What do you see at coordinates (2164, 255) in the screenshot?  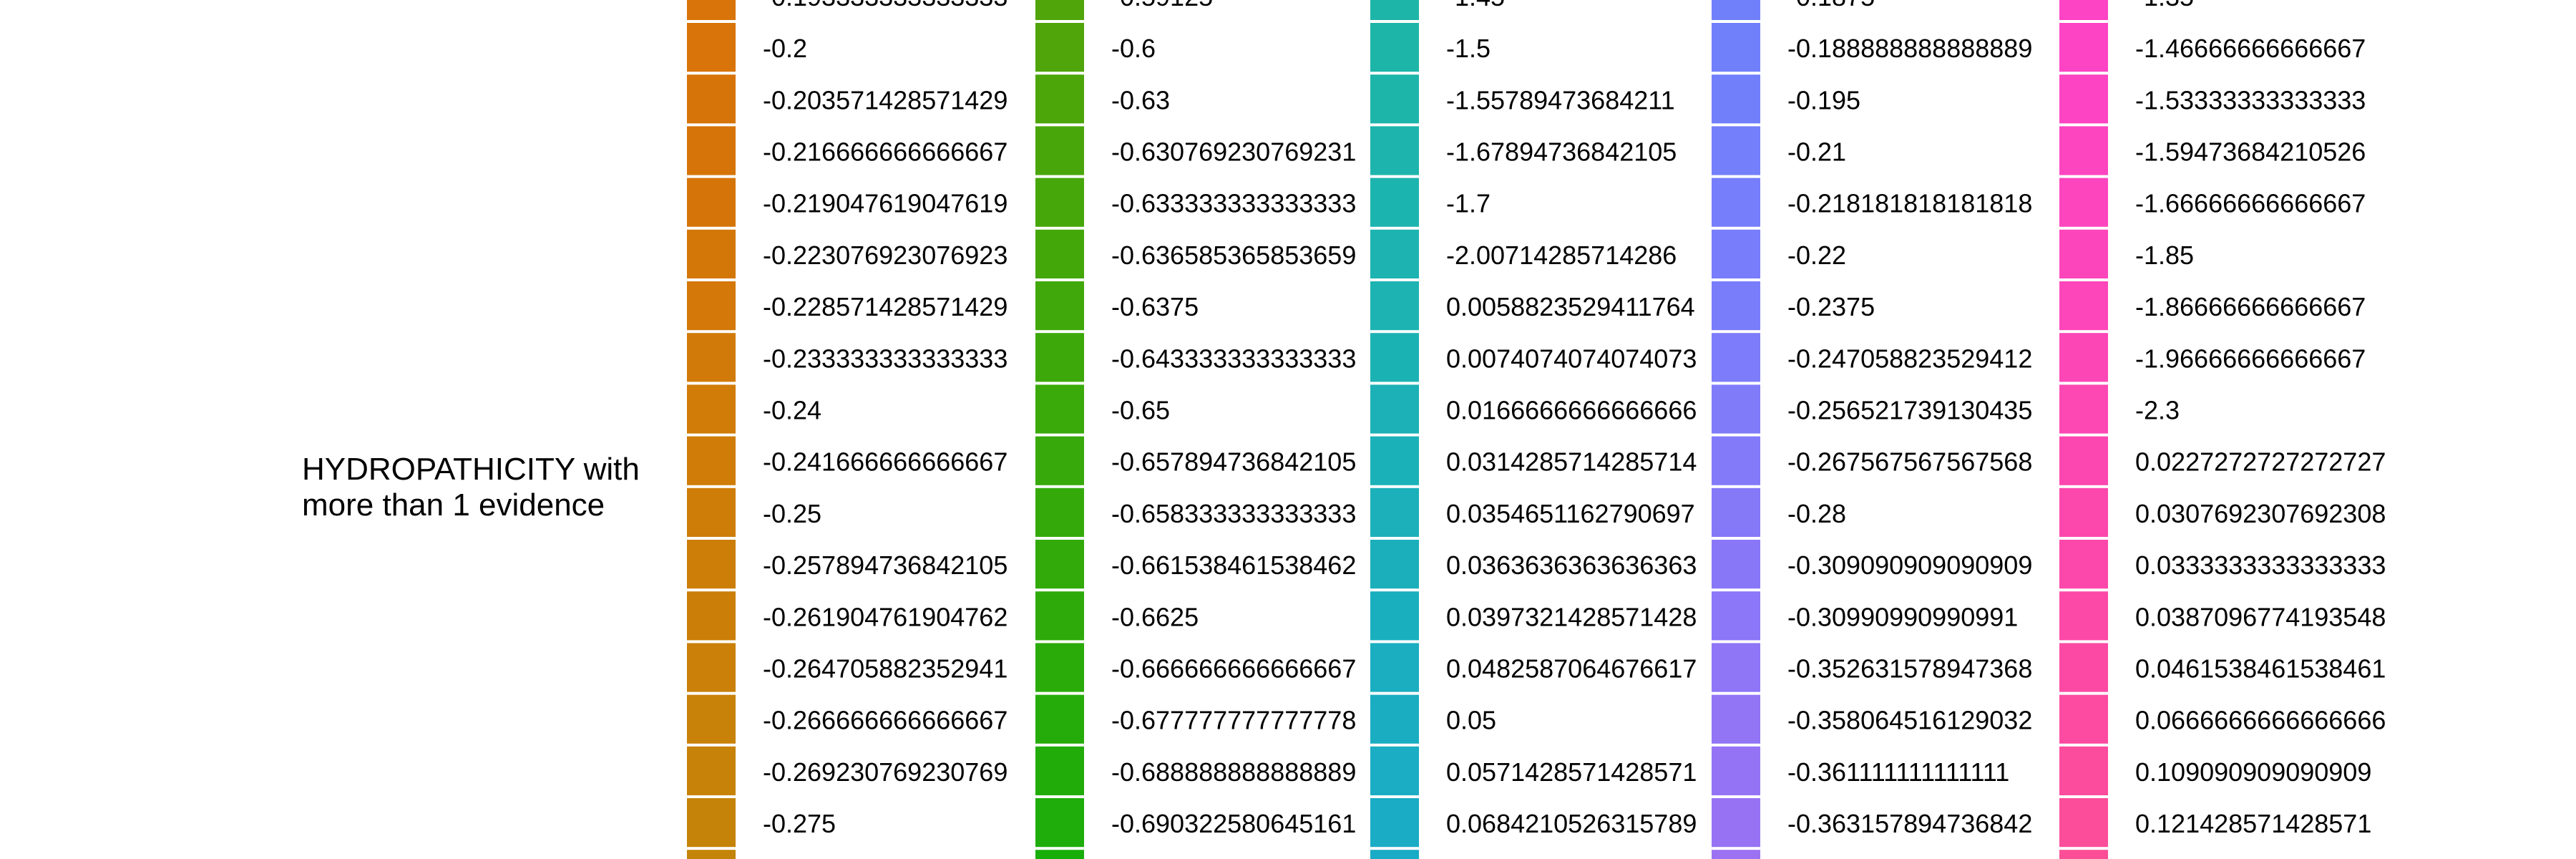 I see `legend-label-5-5: -1.85` at bounding box center [2164, 255].